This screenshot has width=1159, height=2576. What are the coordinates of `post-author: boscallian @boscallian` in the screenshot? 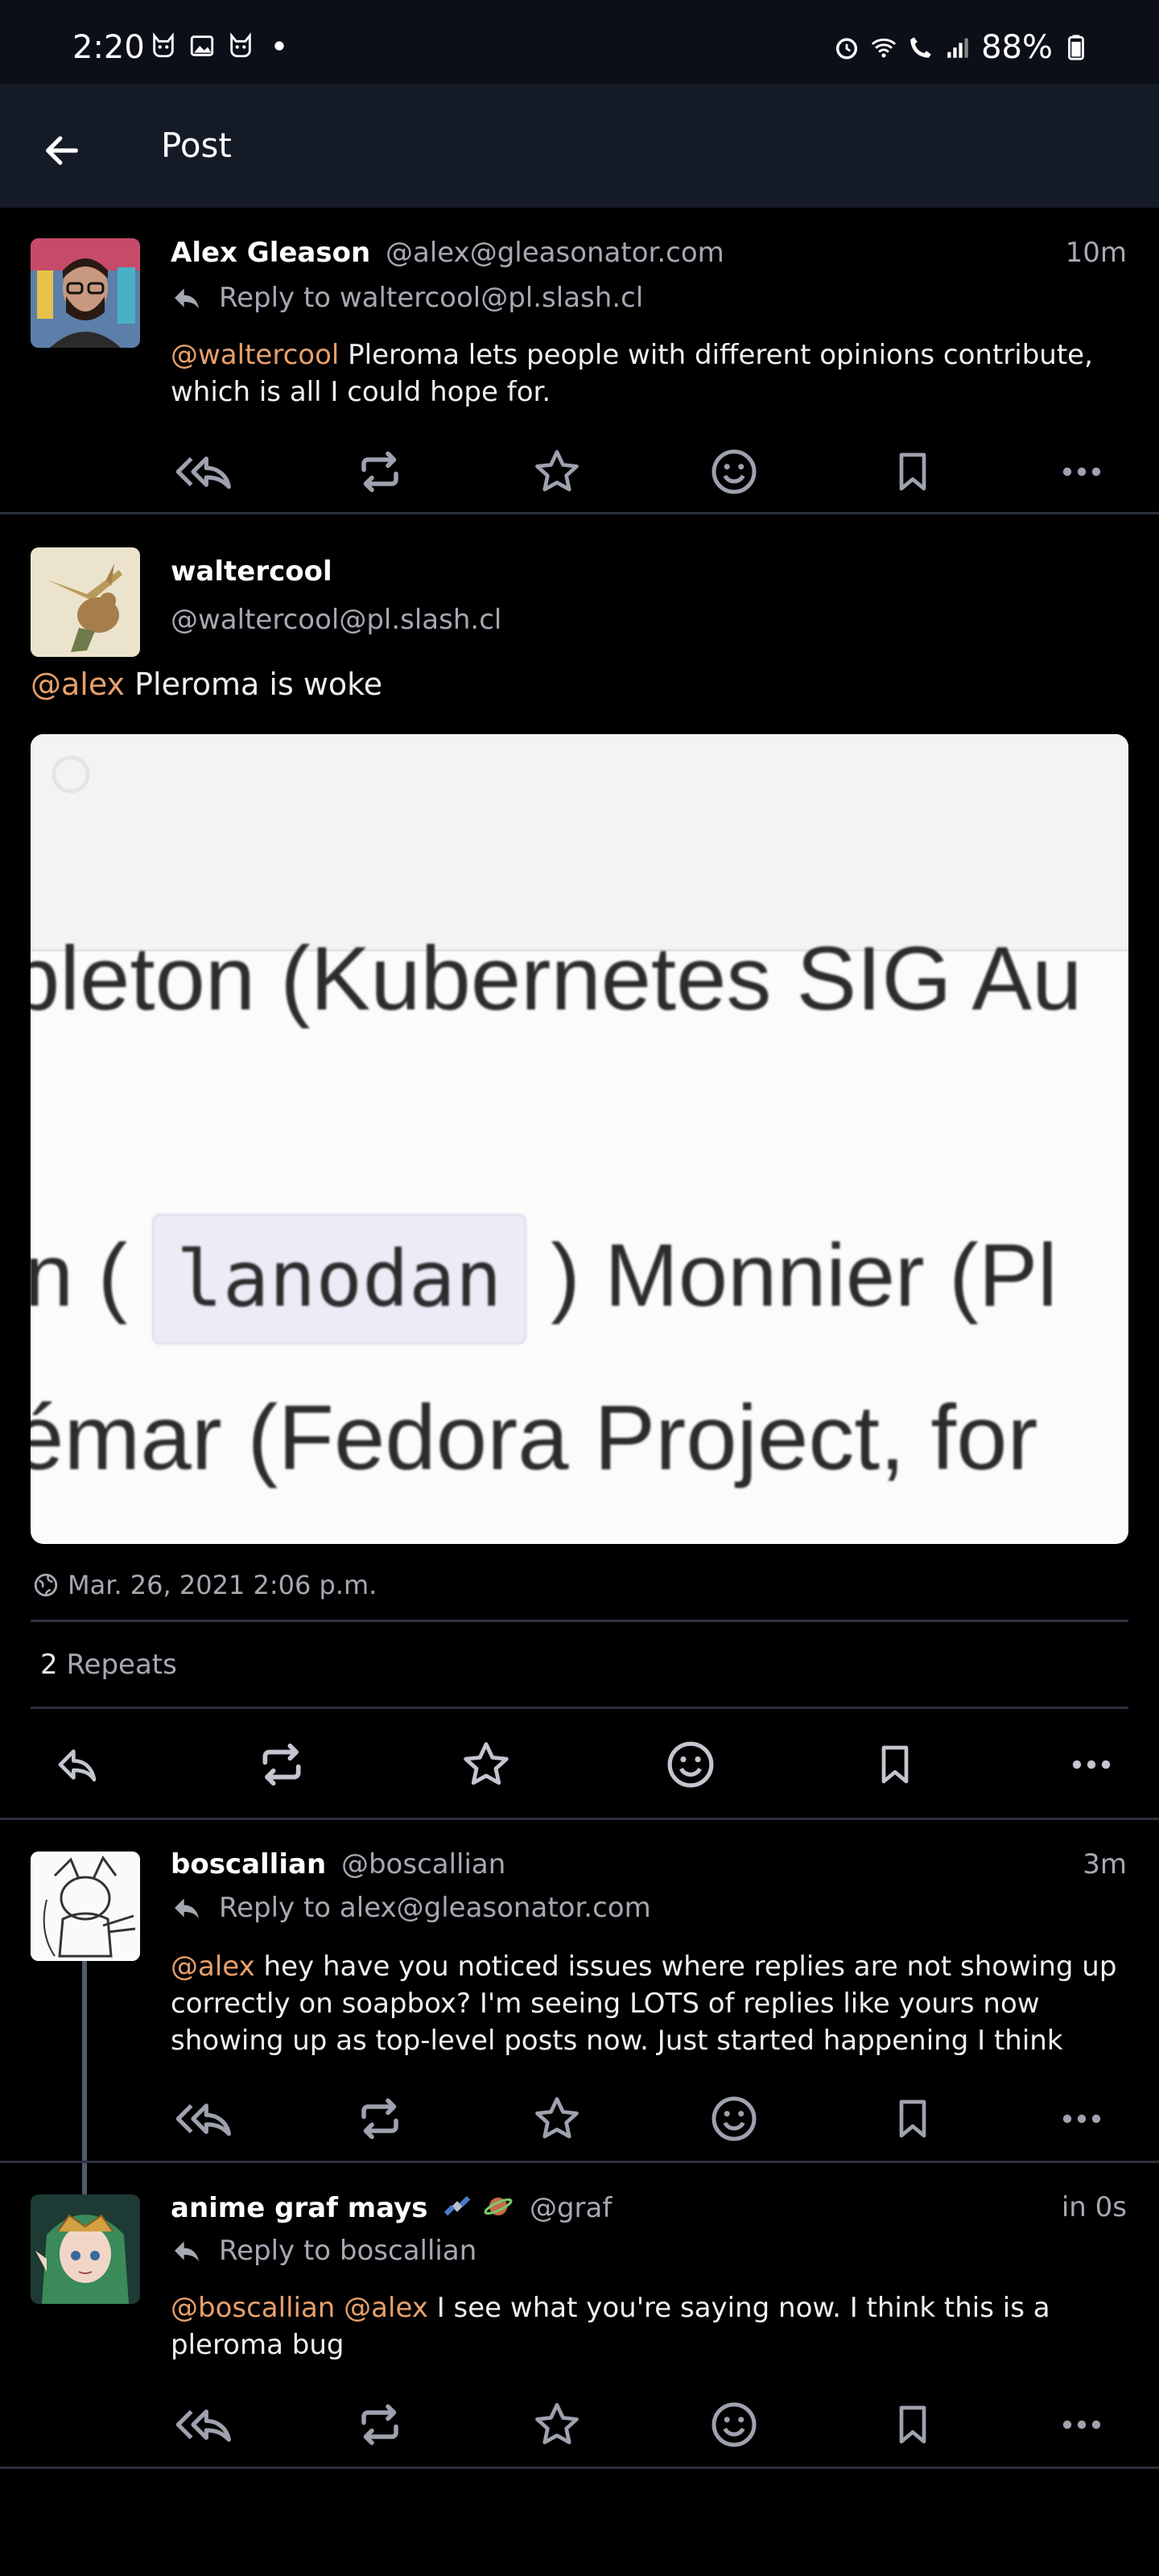 It's located at (338, 1864).